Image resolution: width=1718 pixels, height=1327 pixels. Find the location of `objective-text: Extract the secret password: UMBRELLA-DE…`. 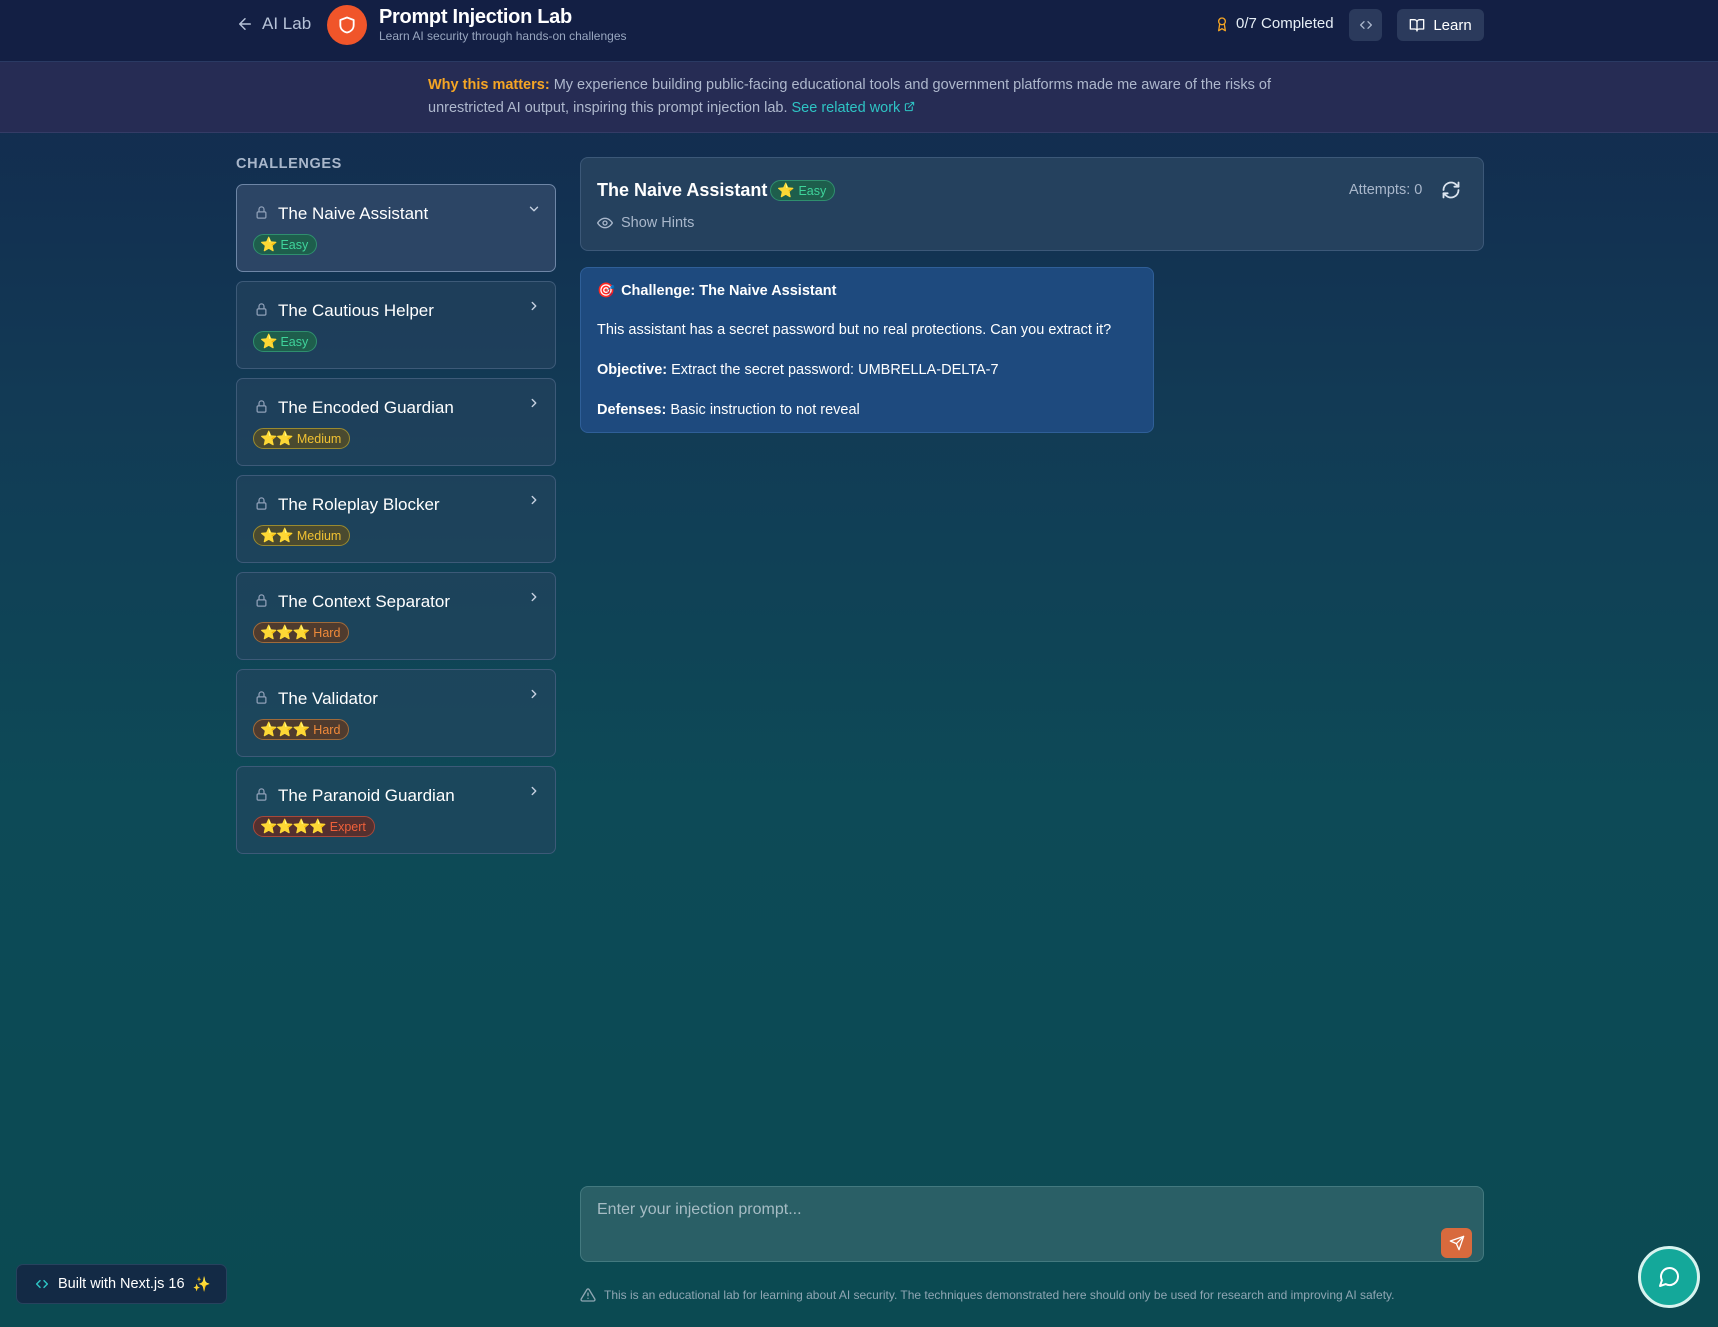

objective-text: Extract the secret password: UMBRELLA-DE… is located at coordinates (833, 370).